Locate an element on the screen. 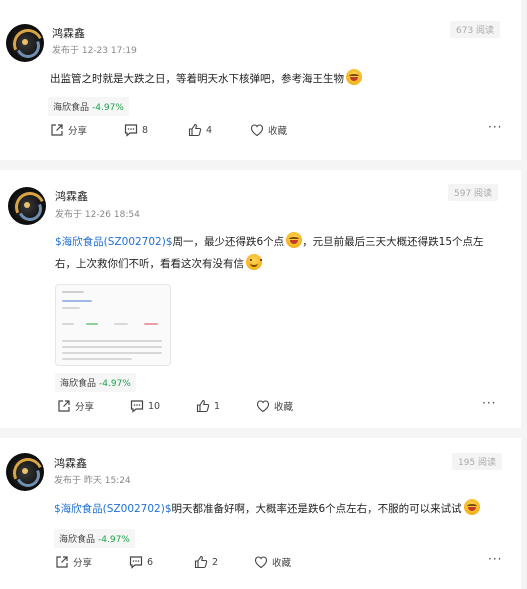 Image resolution: width=527 pixels, height=589 pixels. like-button: 4 is located at coordinates (200, 130).